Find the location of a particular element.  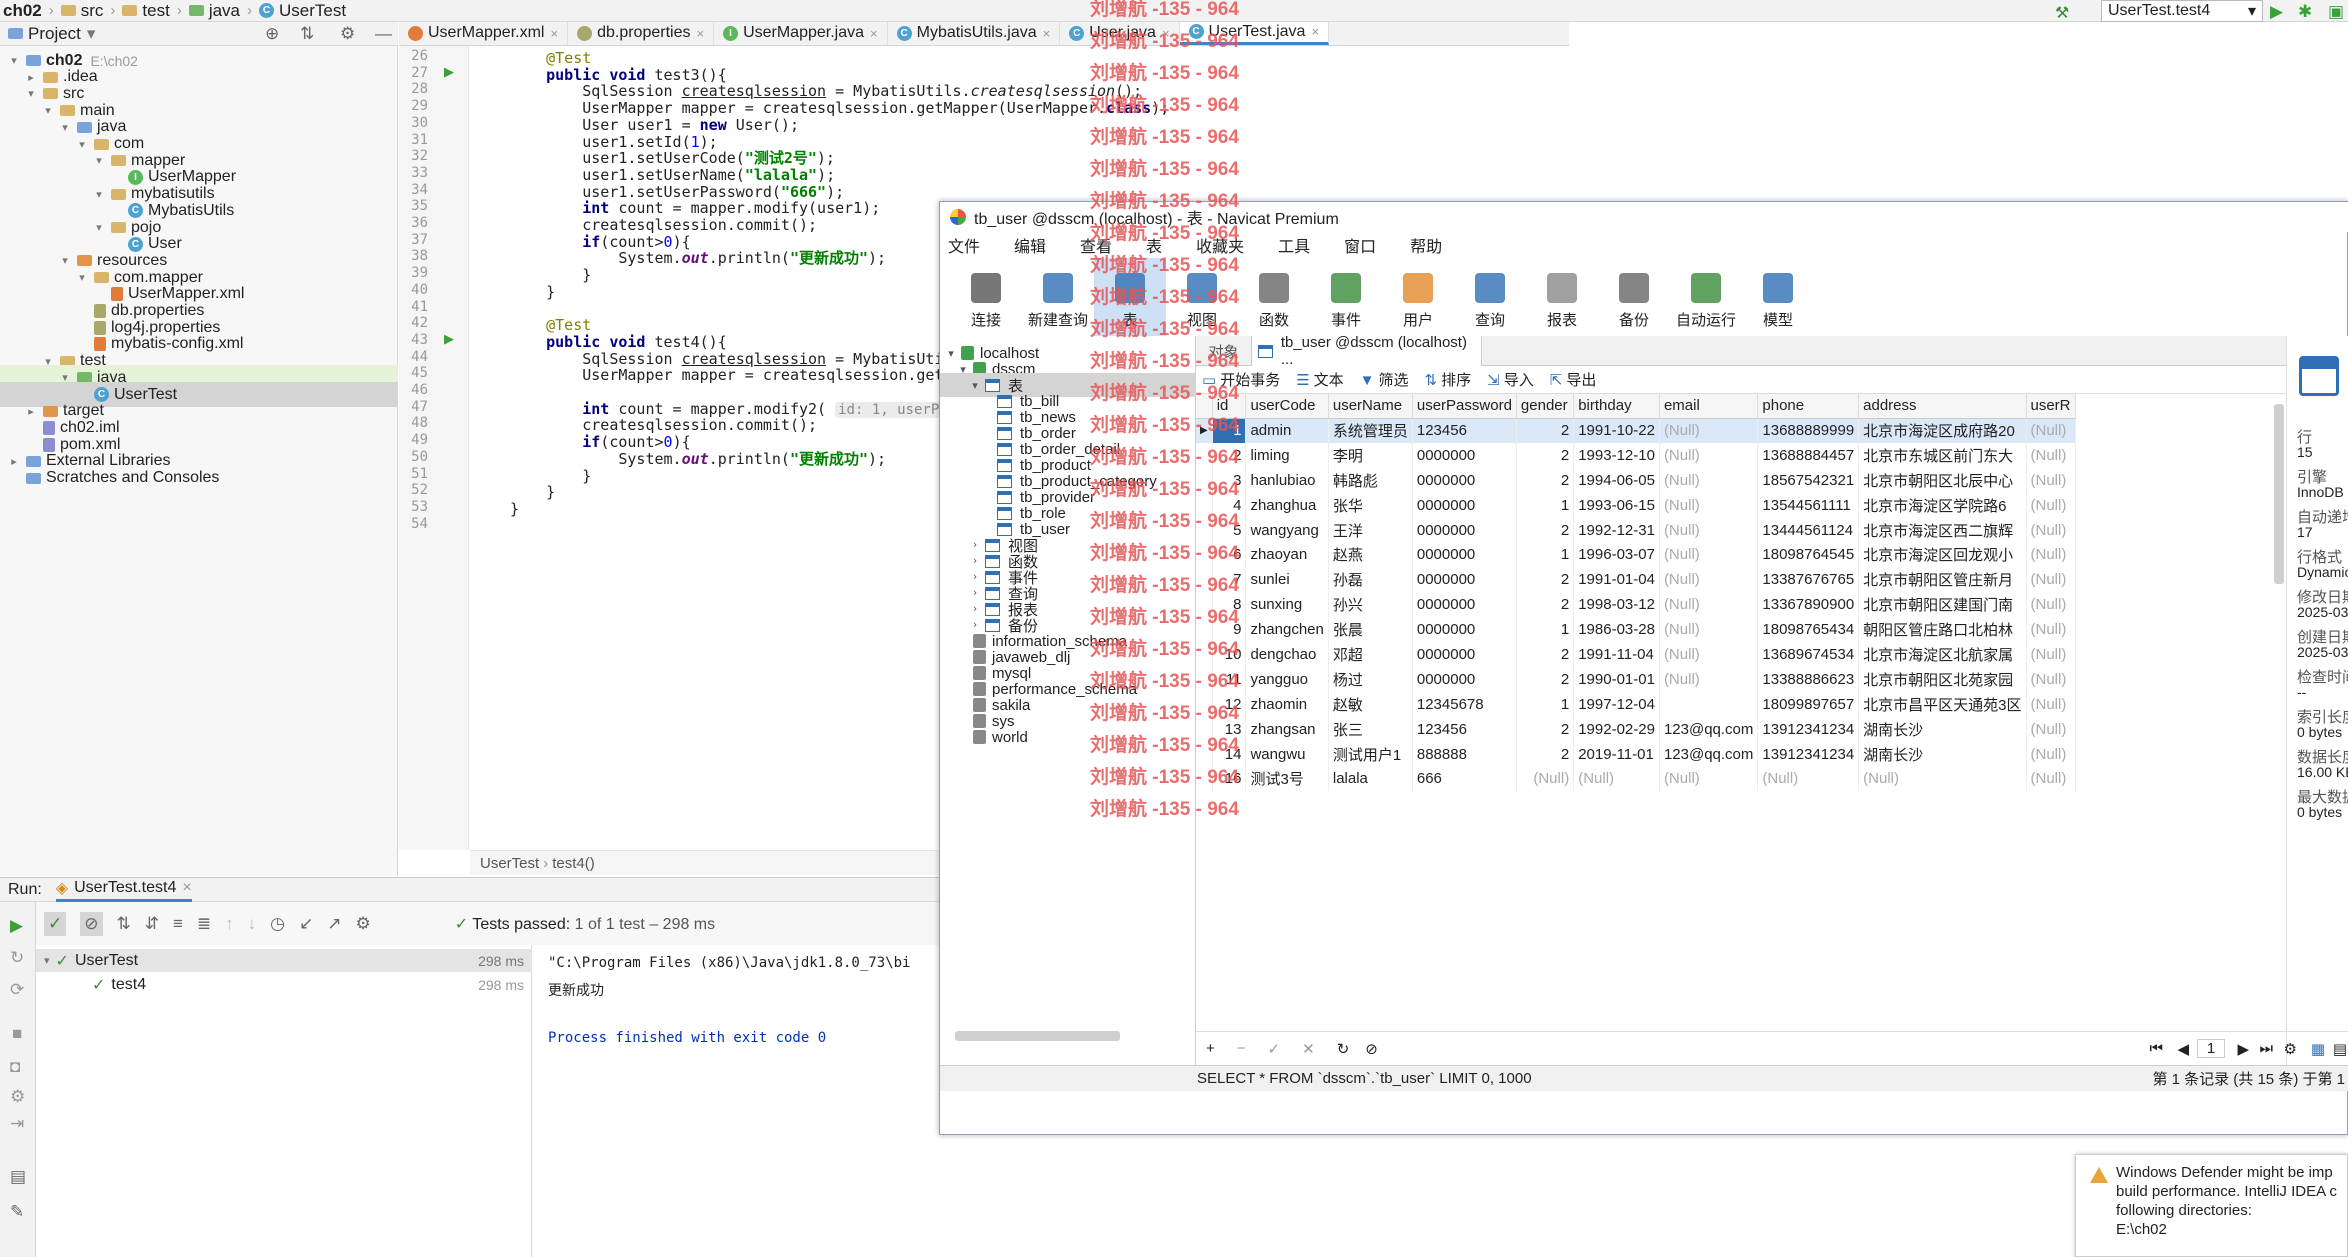

table-cell: 北京市朝阳区建国门南 is located at coordinates (1942, 605).